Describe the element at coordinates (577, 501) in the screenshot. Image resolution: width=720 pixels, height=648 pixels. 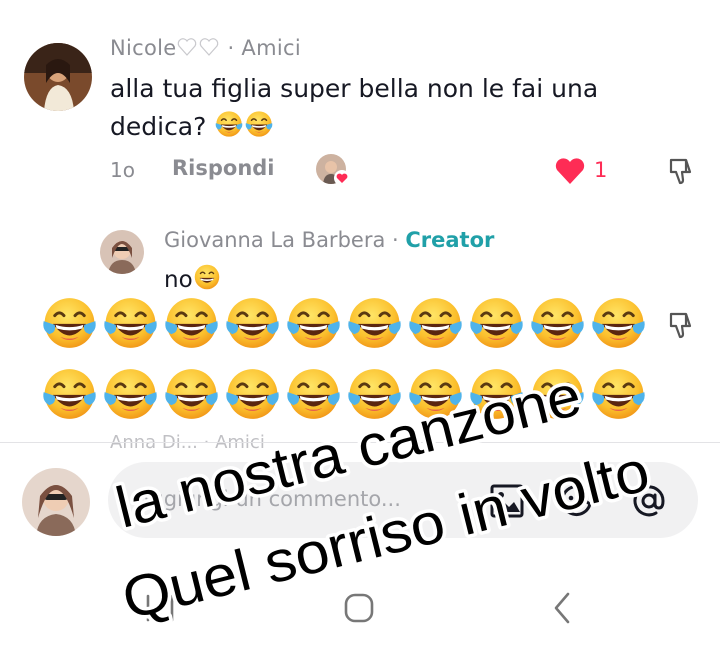
I see `emoji-icon` at that location.